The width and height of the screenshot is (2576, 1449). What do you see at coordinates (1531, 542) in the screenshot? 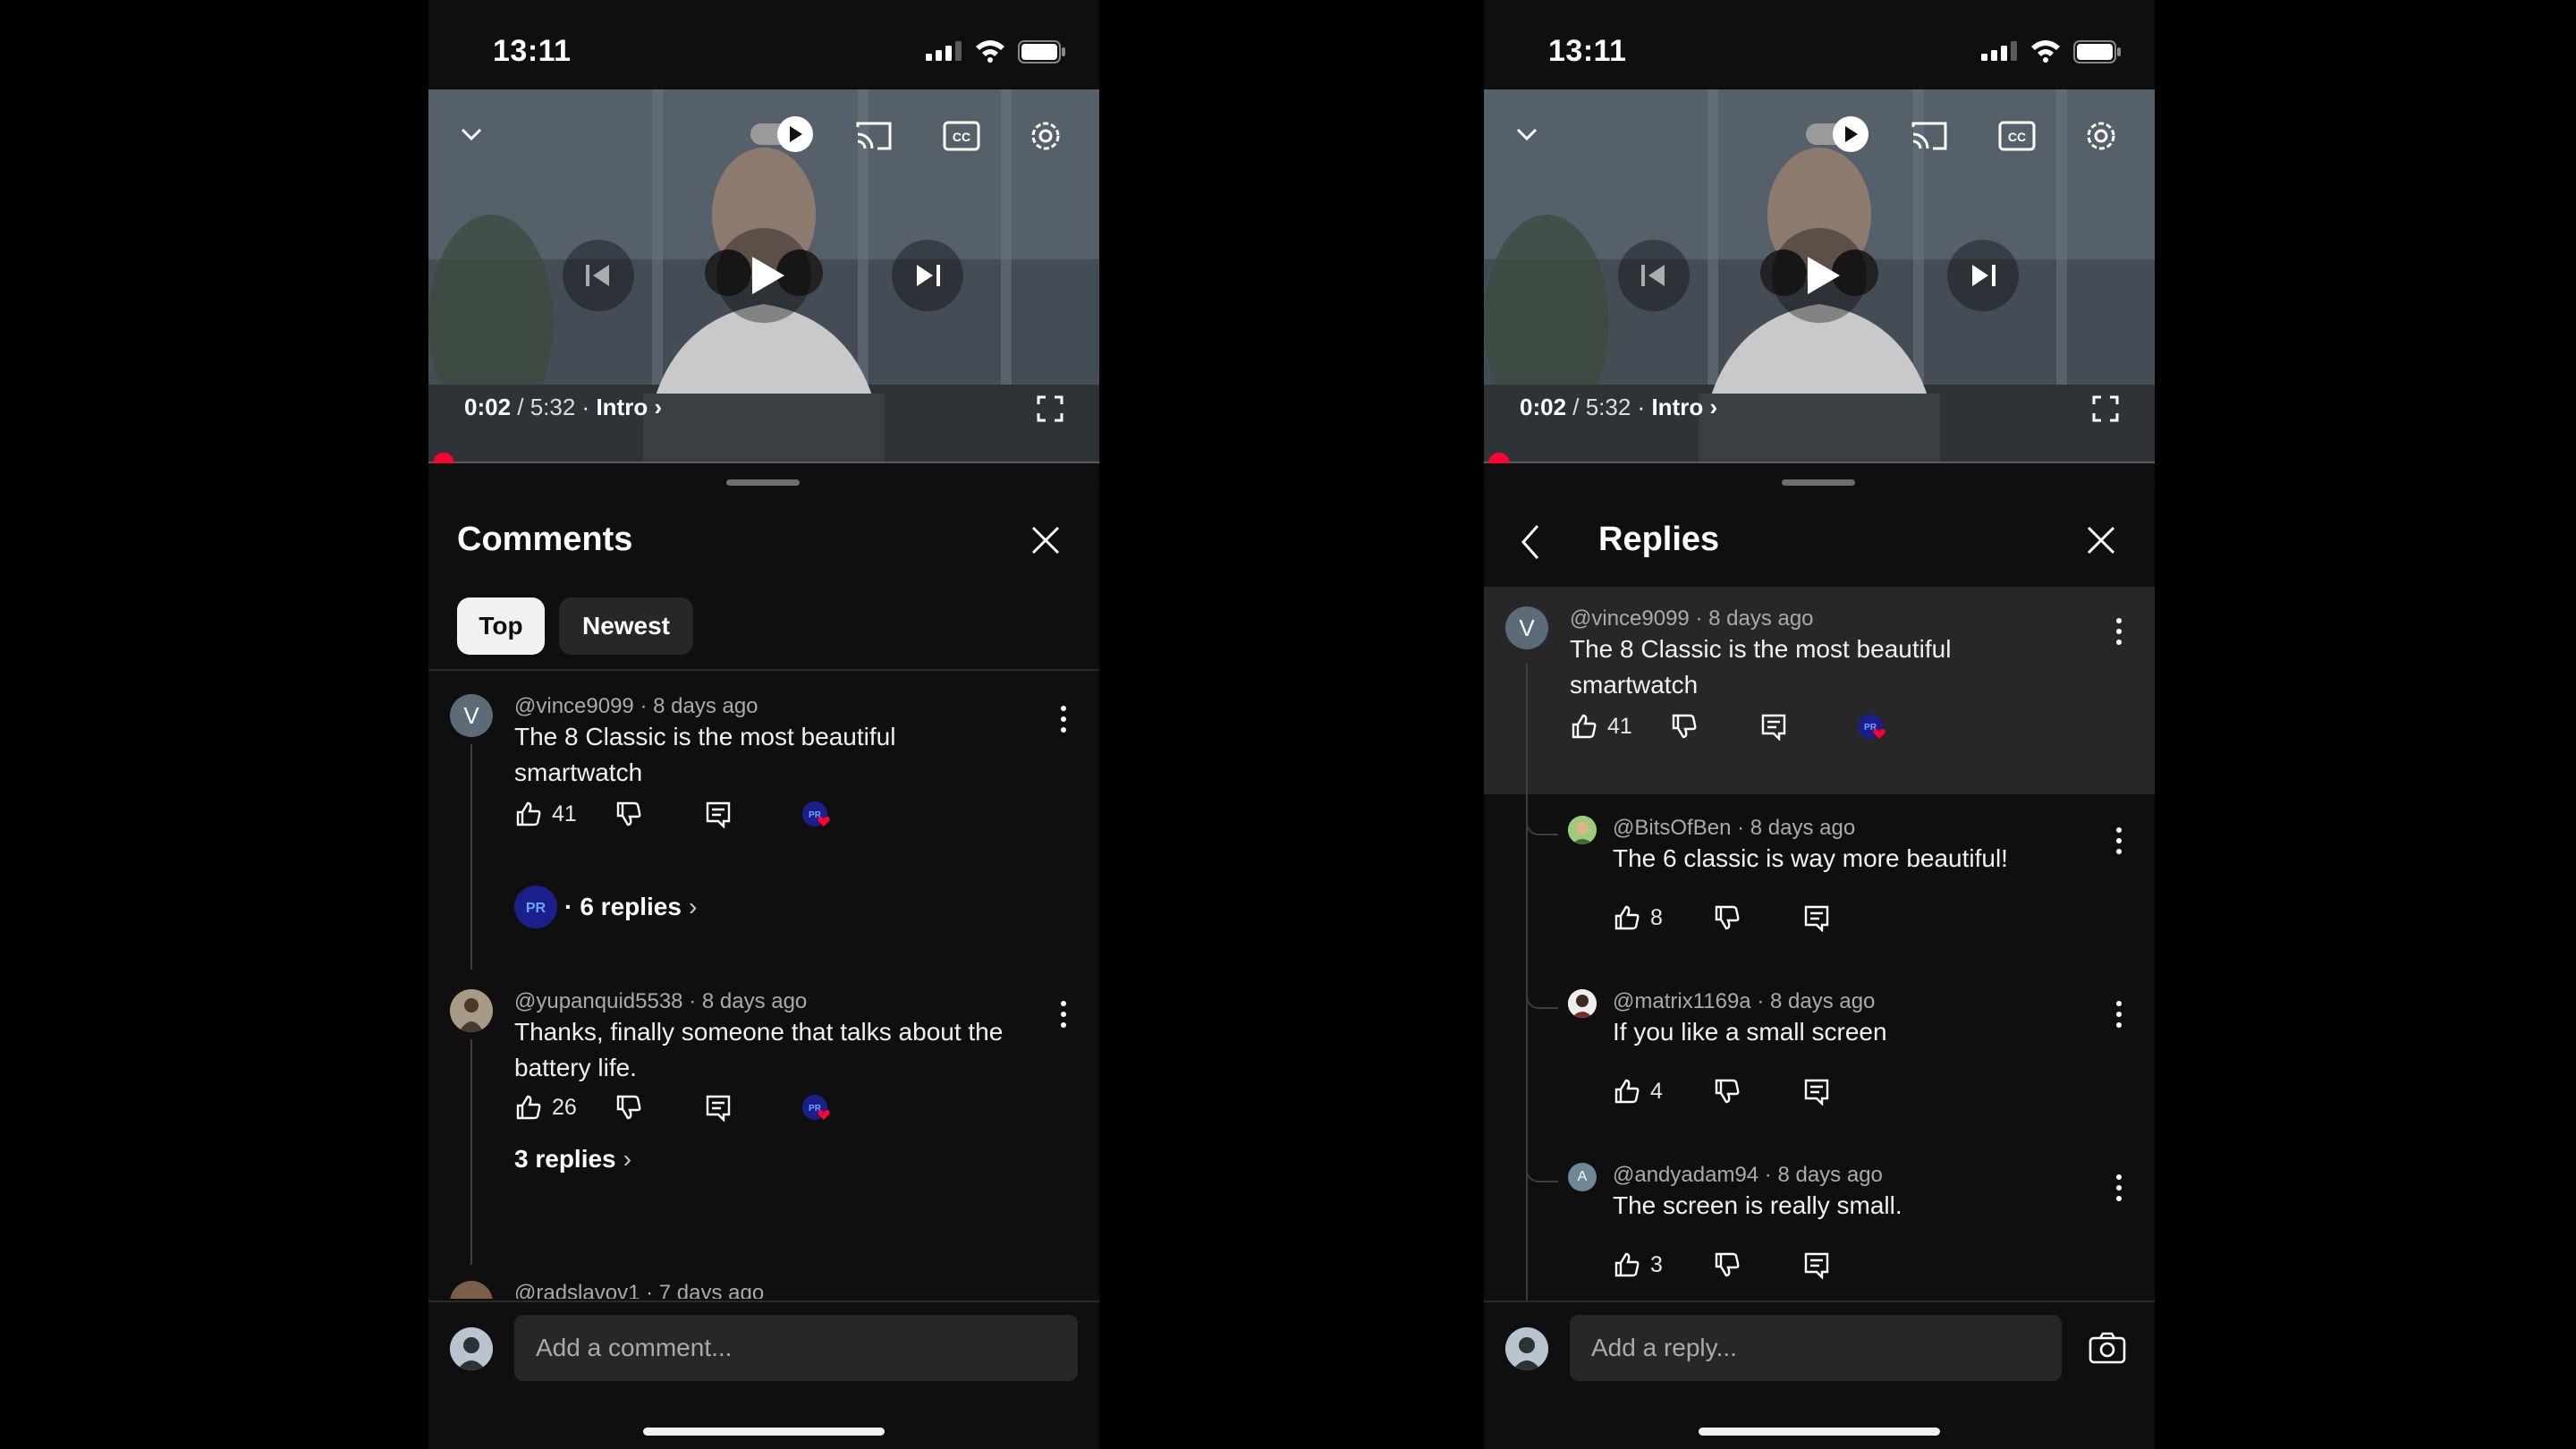
I see `back-icon` at bounding box center [1531, 542].